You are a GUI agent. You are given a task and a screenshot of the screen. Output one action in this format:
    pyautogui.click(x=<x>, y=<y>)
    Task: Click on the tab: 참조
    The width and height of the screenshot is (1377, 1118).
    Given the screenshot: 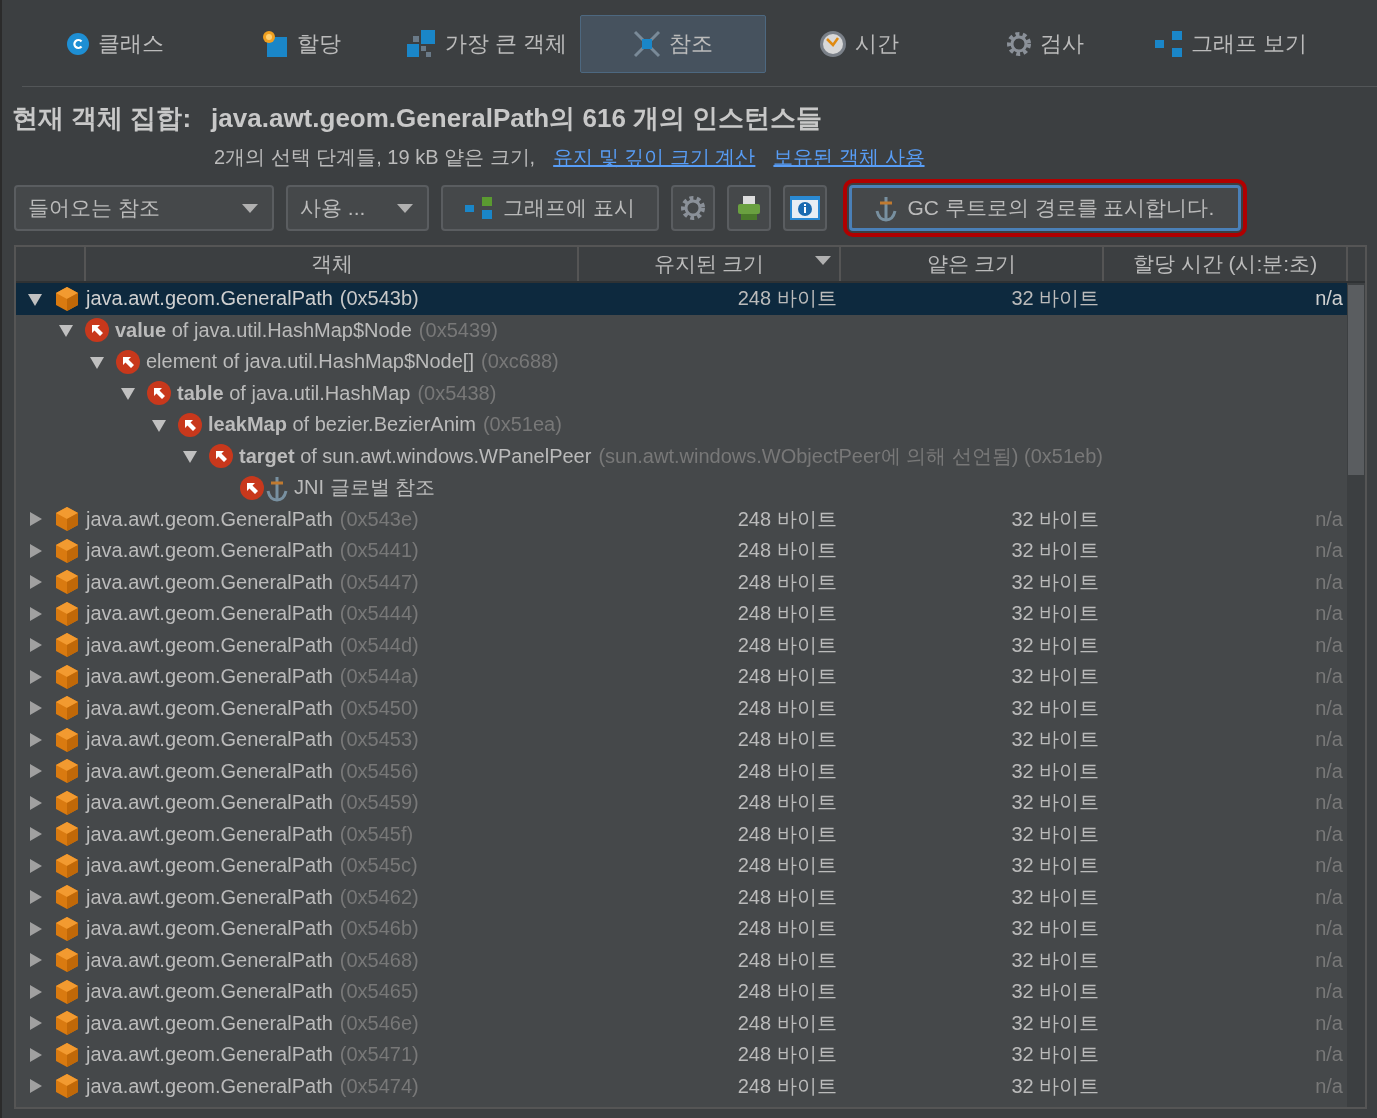 What is the action you would take?
    pyautogui.click(x=673, y=44)
    